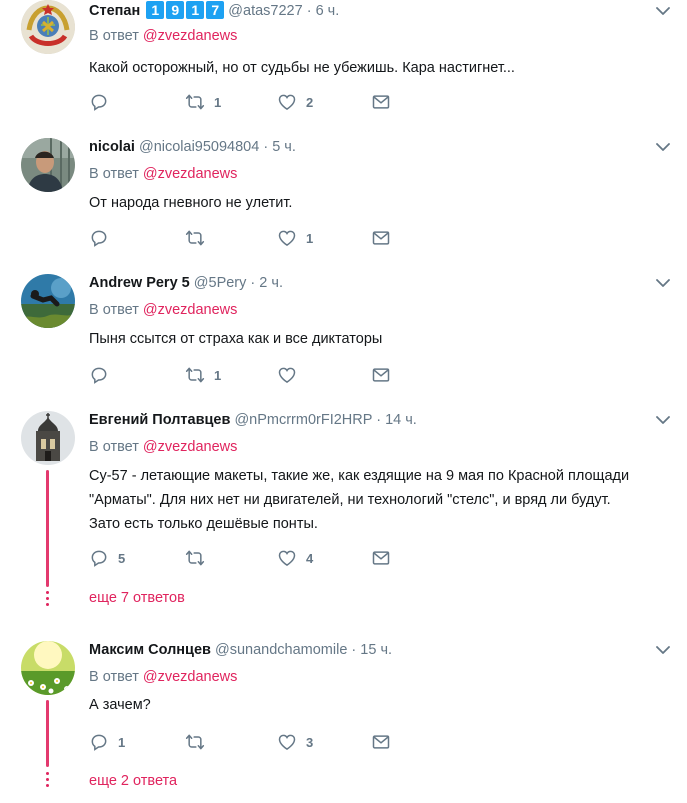  Describe the element at coordinates (122, 558) in the screenshot. I see `reply-count: 5` at that location.